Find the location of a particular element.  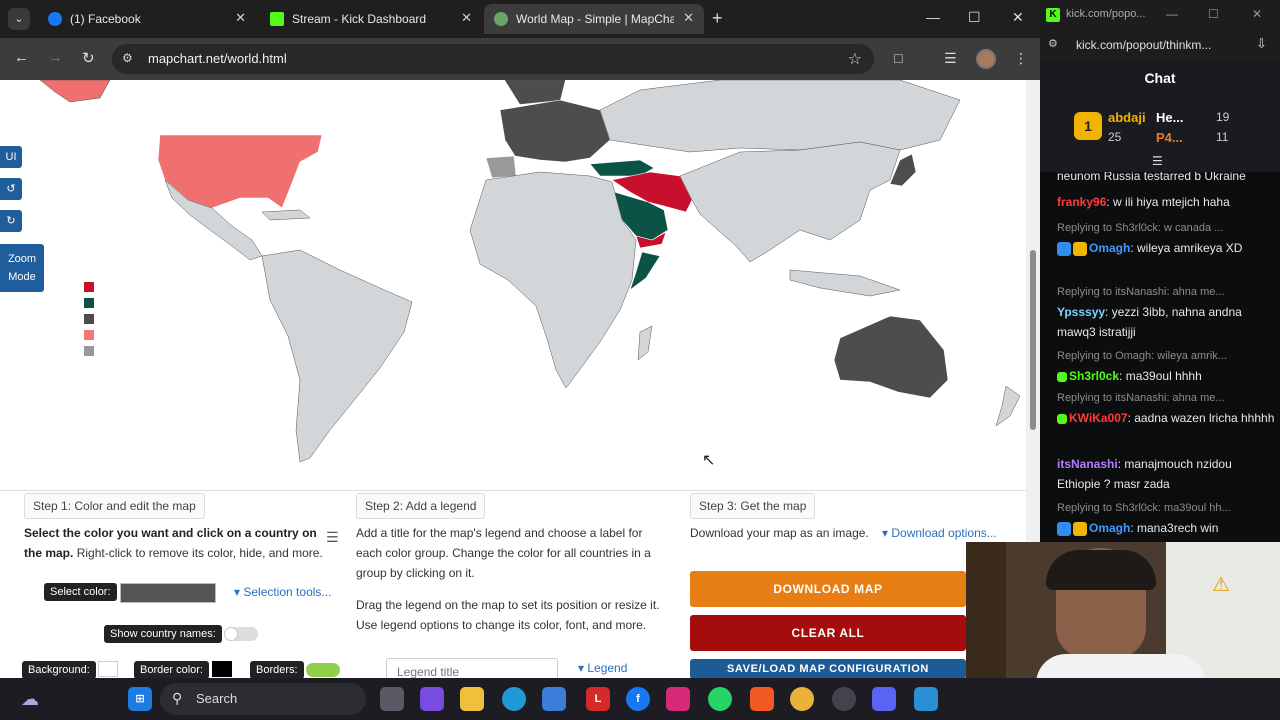

legend-title-input is located at coordinates (472, 668).